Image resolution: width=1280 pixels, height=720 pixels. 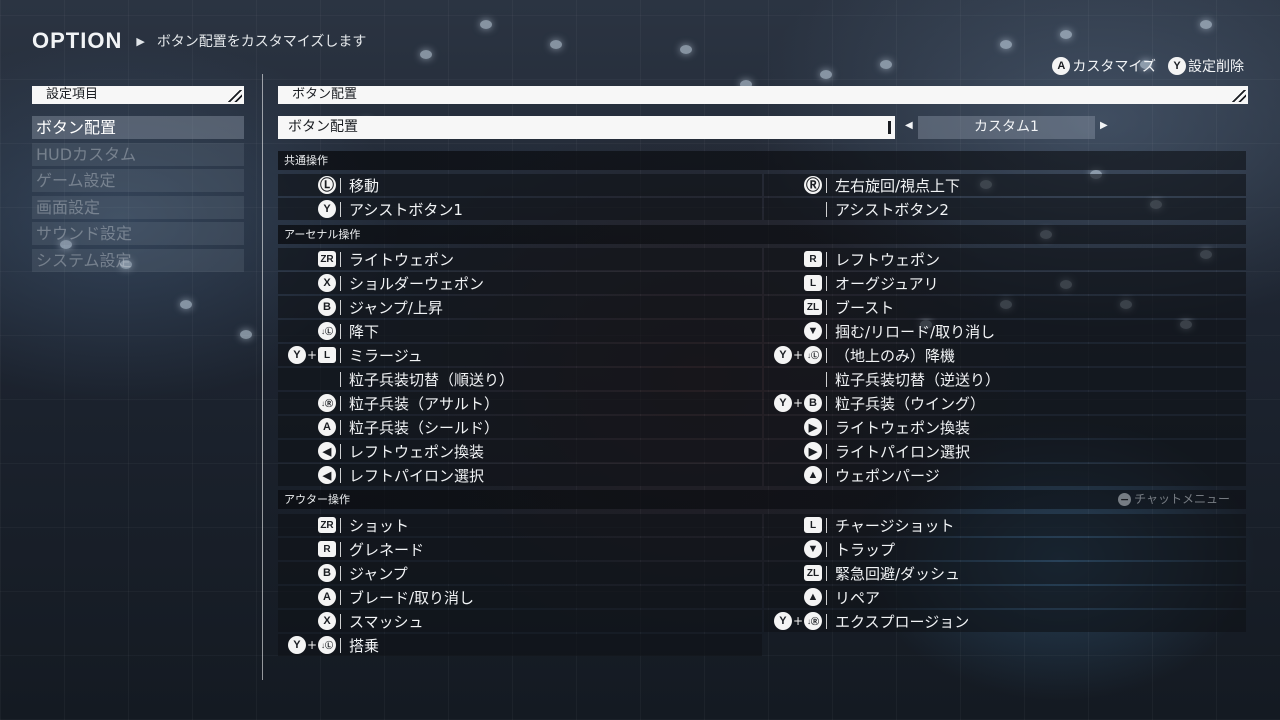 I want to click on mapping-row: ▶ ライトウェポン換装, so click(x=1005, y=427).